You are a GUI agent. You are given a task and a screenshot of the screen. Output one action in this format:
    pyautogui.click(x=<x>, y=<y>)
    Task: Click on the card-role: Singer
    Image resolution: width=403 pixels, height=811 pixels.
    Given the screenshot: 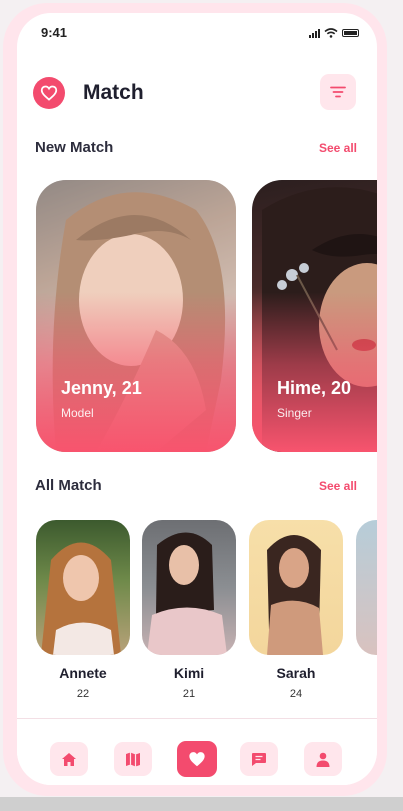 What is the action you would take?
    pyautogui.click(x=294, y=413)
    